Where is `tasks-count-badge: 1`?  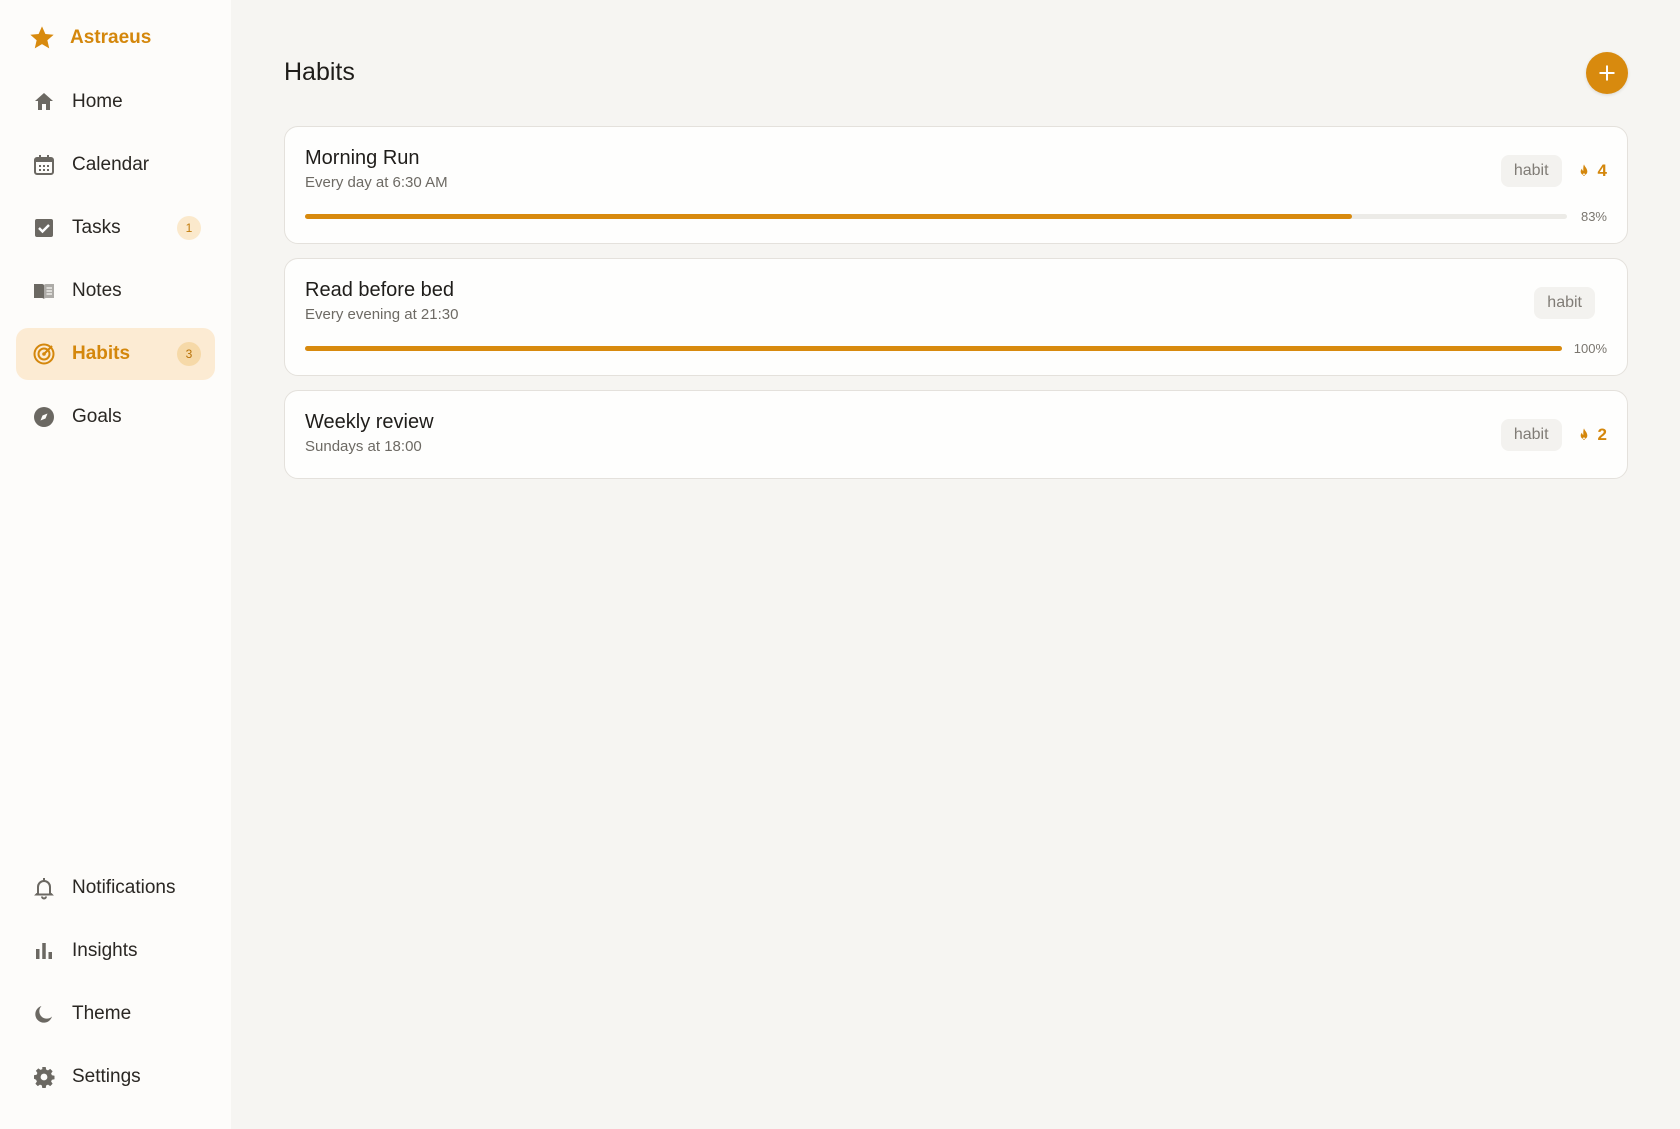 tasks-count-badge: 1 is located at coordinates (189, 228).